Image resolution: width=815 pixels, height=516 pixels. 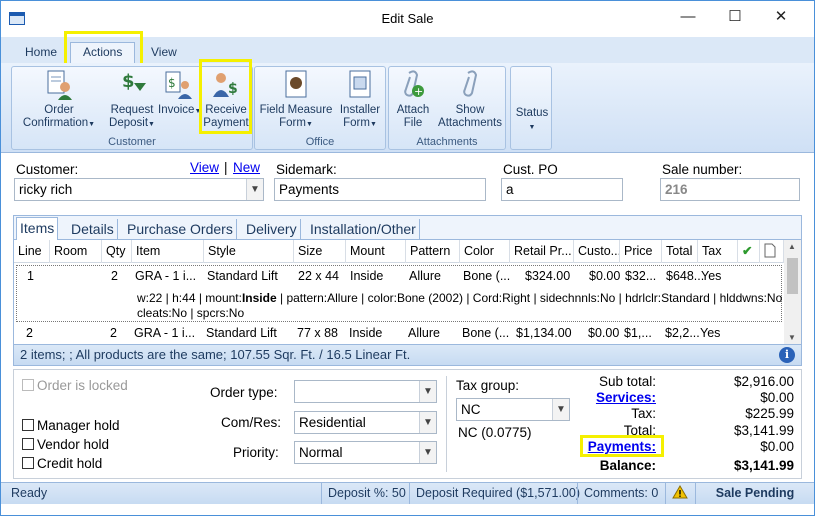 What do you see at coordinates (772, 251) in the screenshot?
I see `document-icon` at bounding box center [772, 251].